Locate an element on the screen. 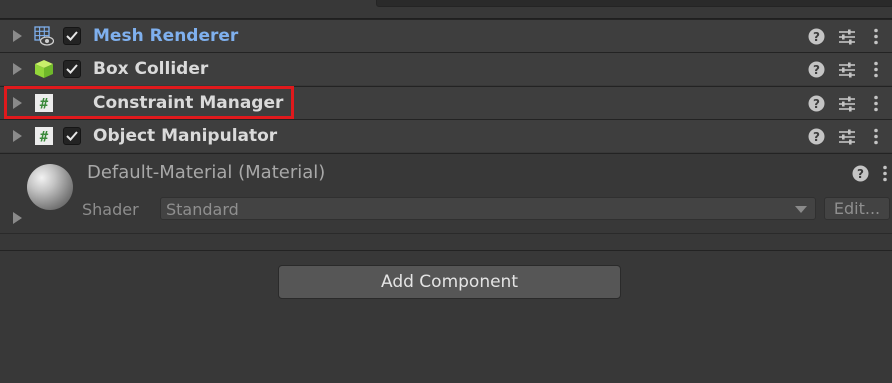 The width and height of the screenshot is (892, 383). material-title: Default-Material (Material) is located at coordinates (206, 172).